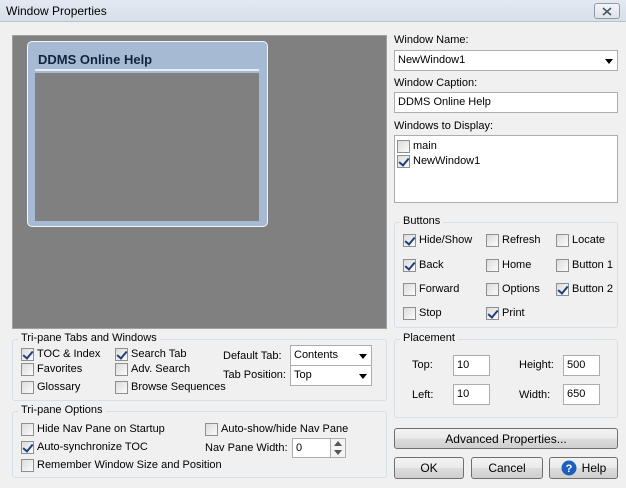 The width and height of the screenshot is (626, 488). What do you see at coordinates (89, 338) in the screenshot?
I see `tabs-group-title: Tri-pane Tabs and Windows` at bounding box center [89, 338].